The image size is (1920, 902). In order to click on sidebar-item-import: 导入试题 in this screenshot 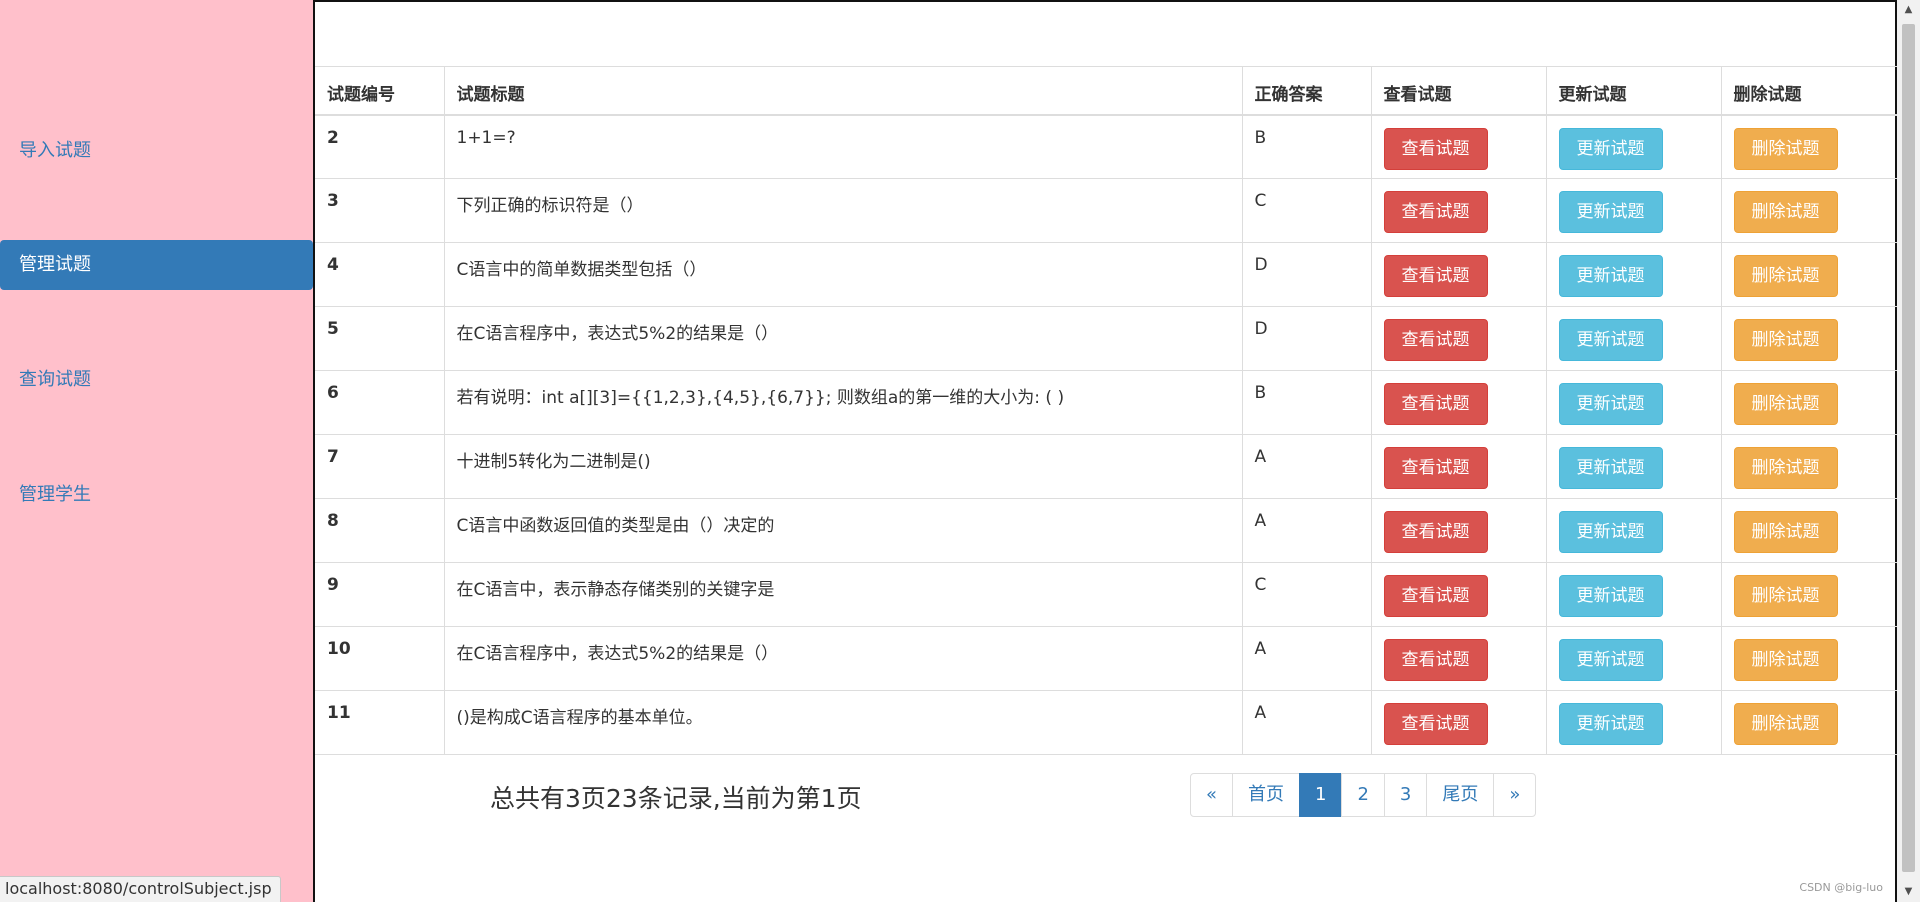, I will do `click(156, 151)`.